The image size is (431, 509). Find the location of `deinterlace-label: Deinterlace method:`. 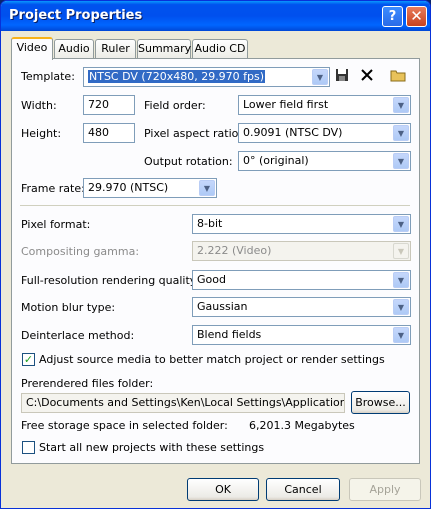

deinterlace-label: Deinterlace method: is located at coordinates (78, 335).